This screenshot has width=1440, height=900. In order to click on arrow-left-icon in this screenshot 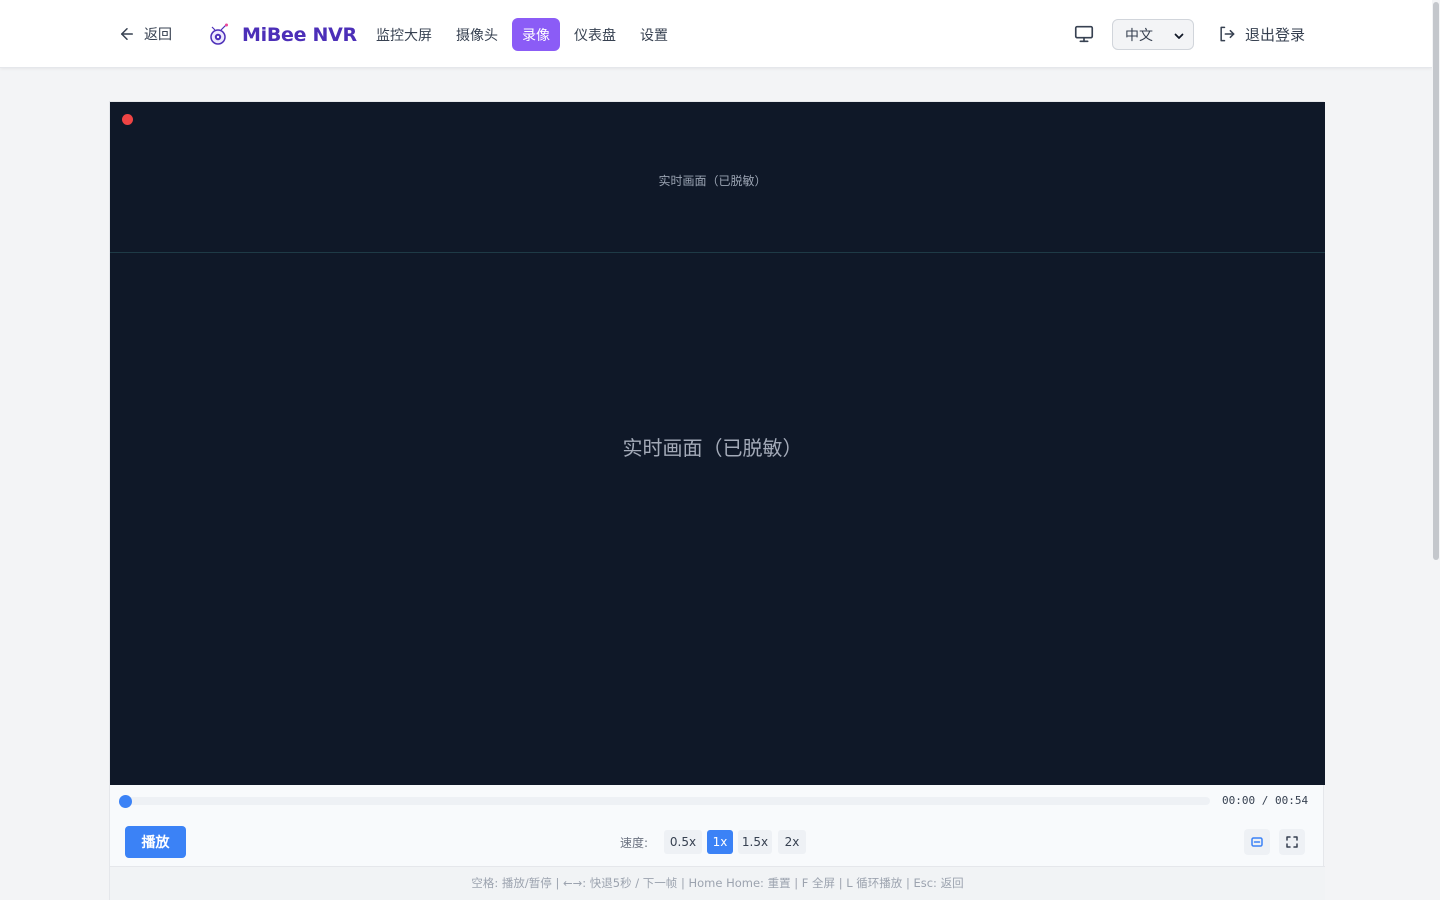, I will do `click(127, 34)`.